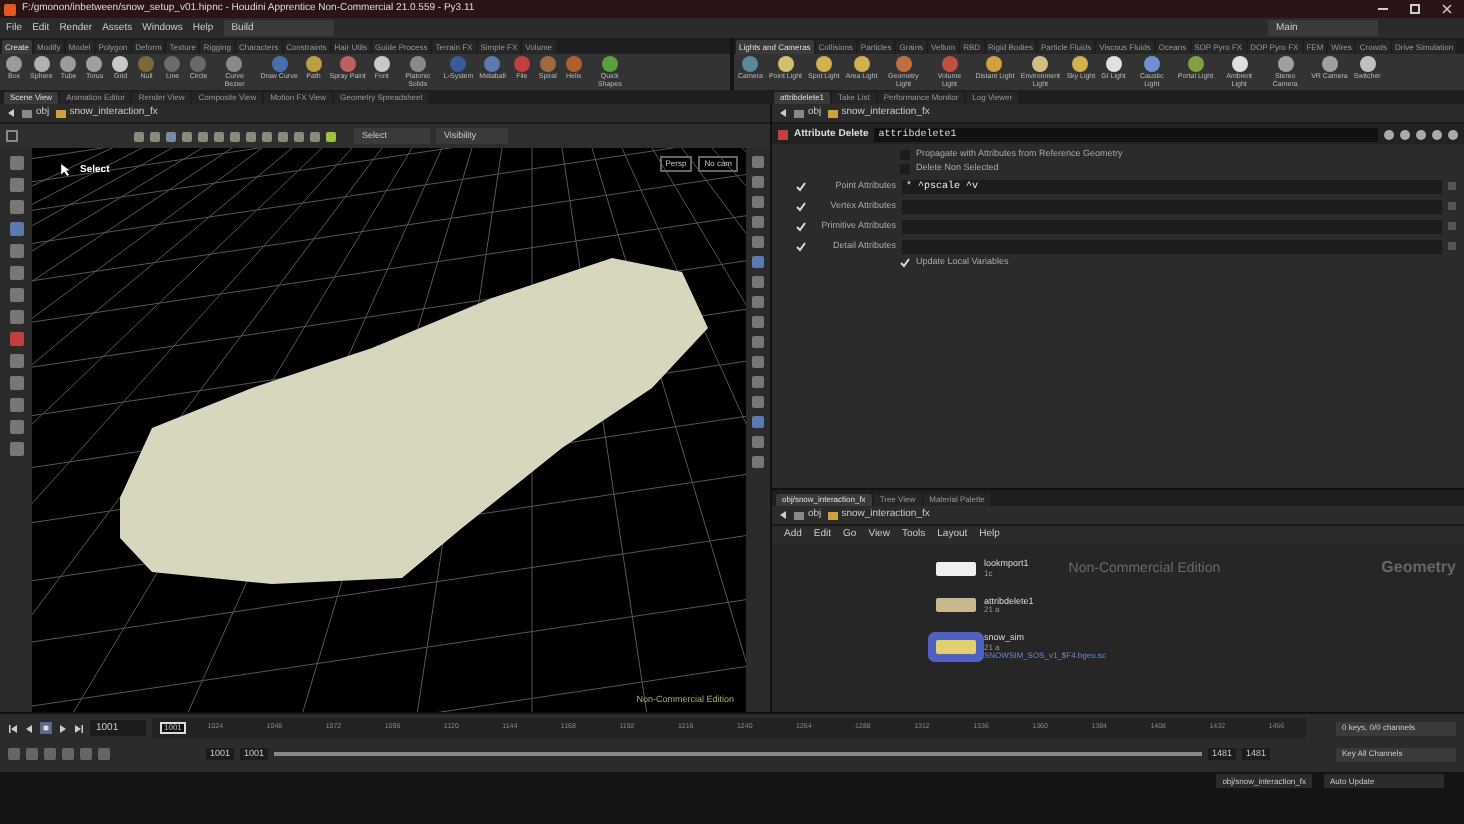  I want to click on maximize-icon, so click(1415, 9).